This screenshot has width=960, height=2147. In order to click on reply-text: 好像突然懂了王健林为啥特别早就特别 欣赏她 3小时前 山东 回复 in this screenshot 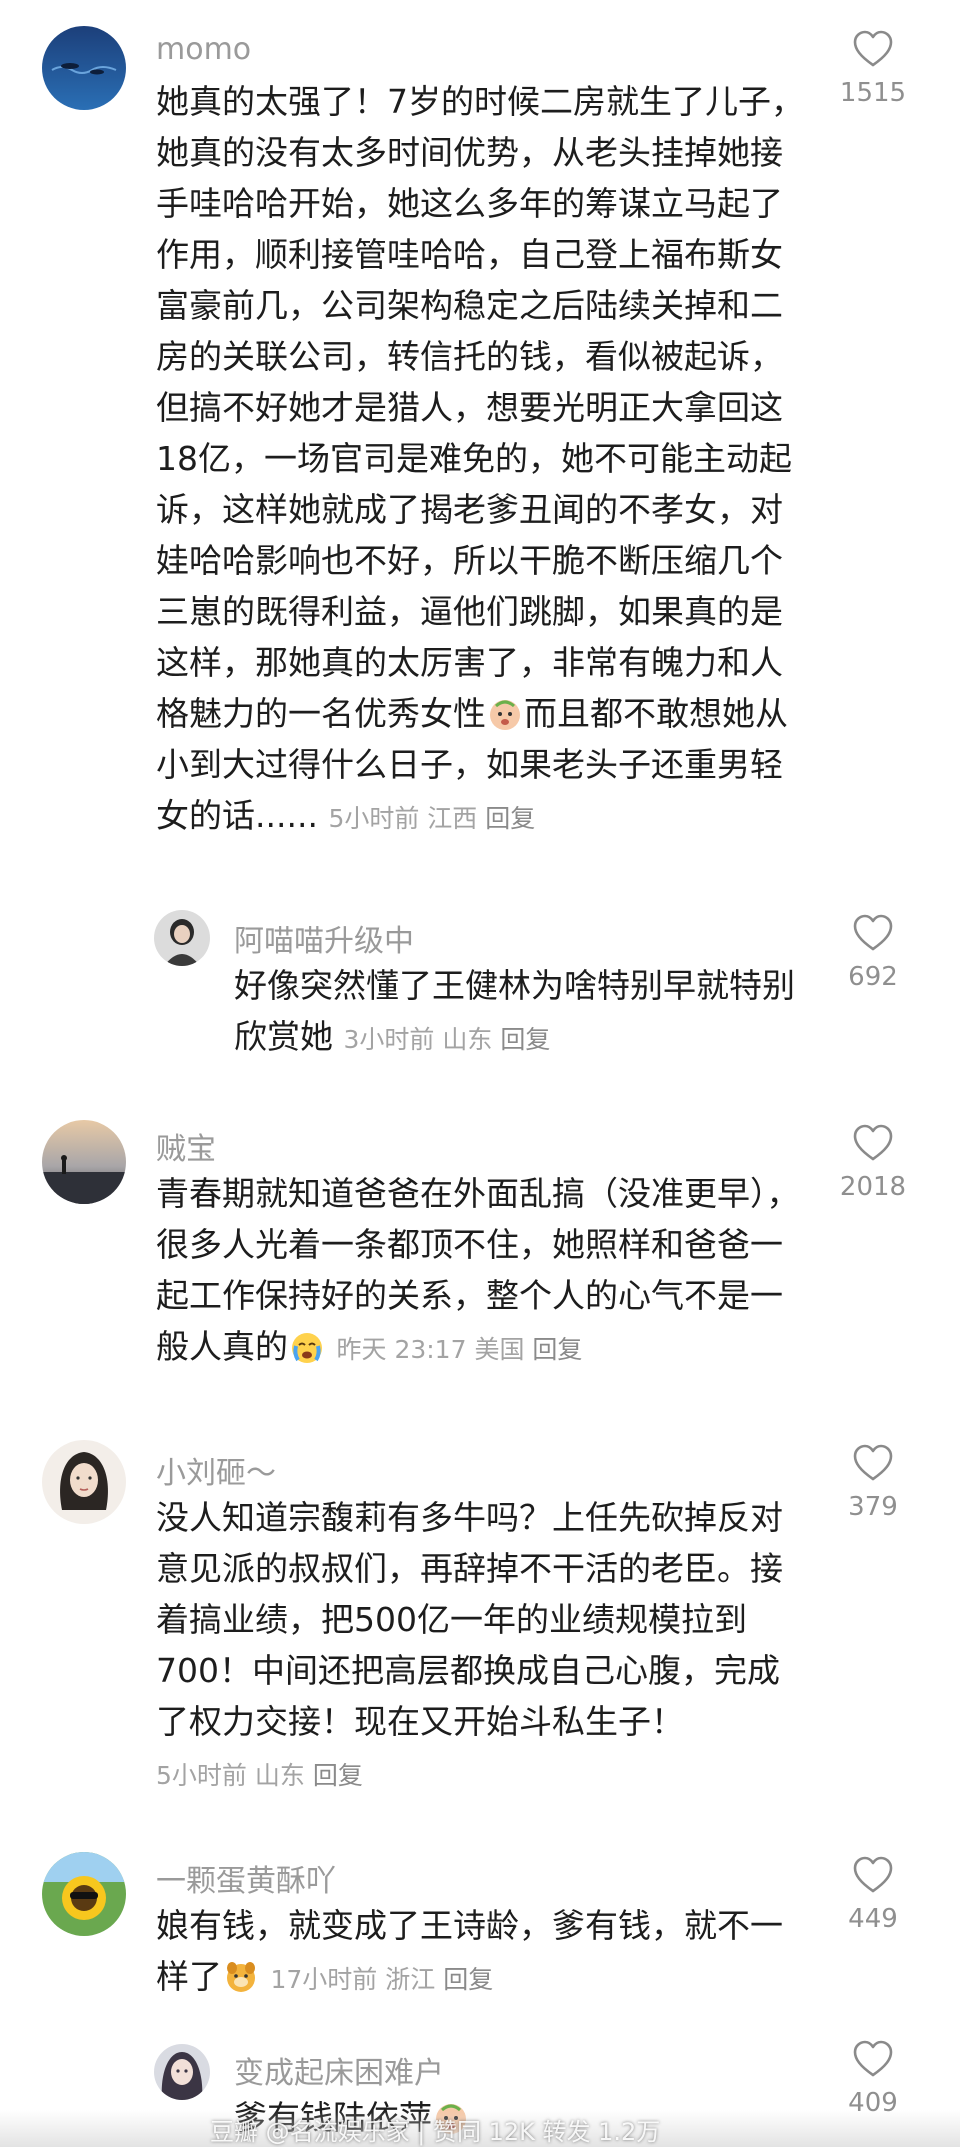, I will do `click(514, 1012)`.